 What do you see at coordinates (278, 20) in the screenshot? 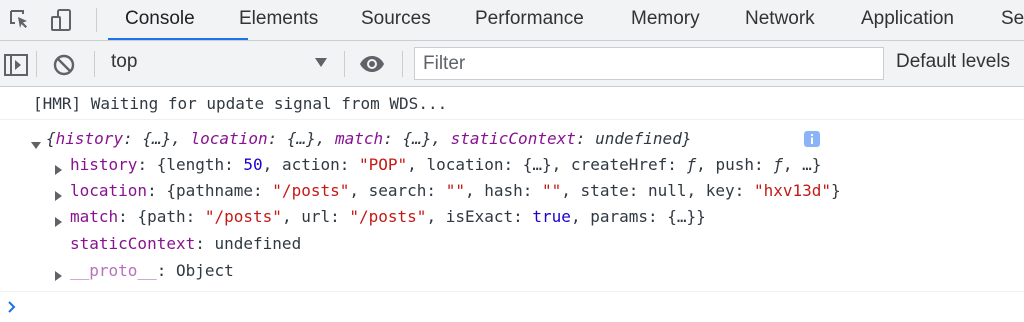
I see `tab-elements: Elements` at bounding box center [278, 20].